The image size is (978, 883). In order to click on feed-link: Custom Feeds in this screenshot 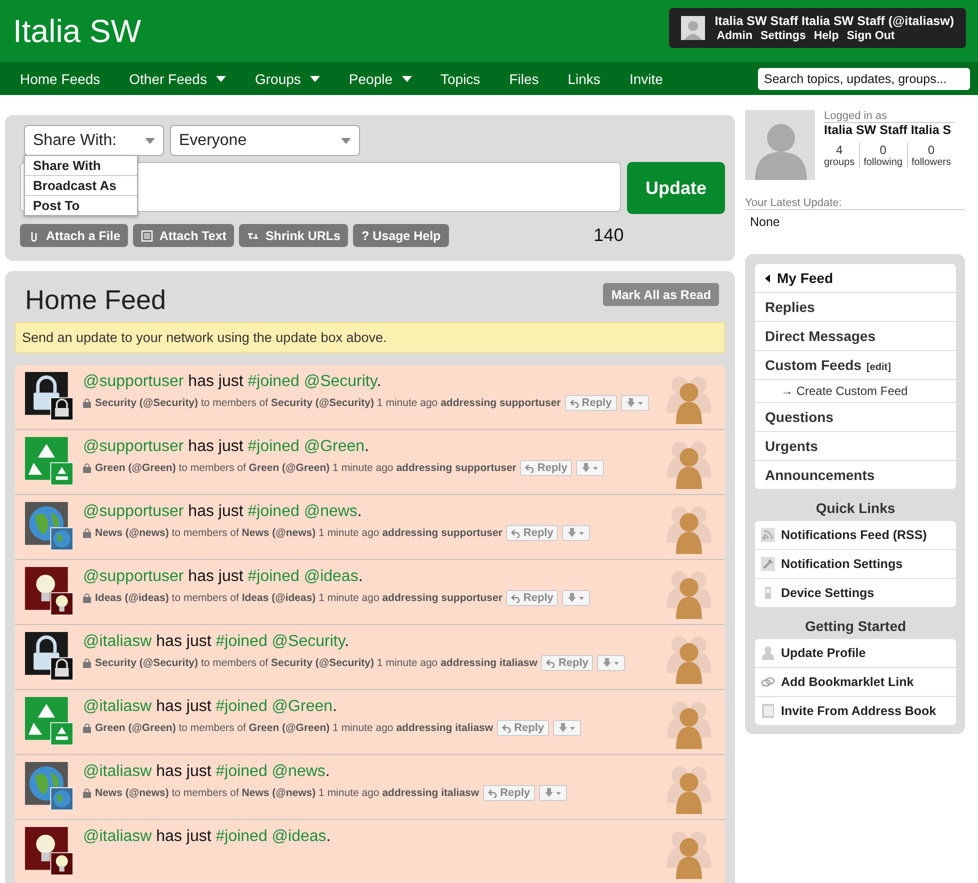, I will do `click(813, 365)`.